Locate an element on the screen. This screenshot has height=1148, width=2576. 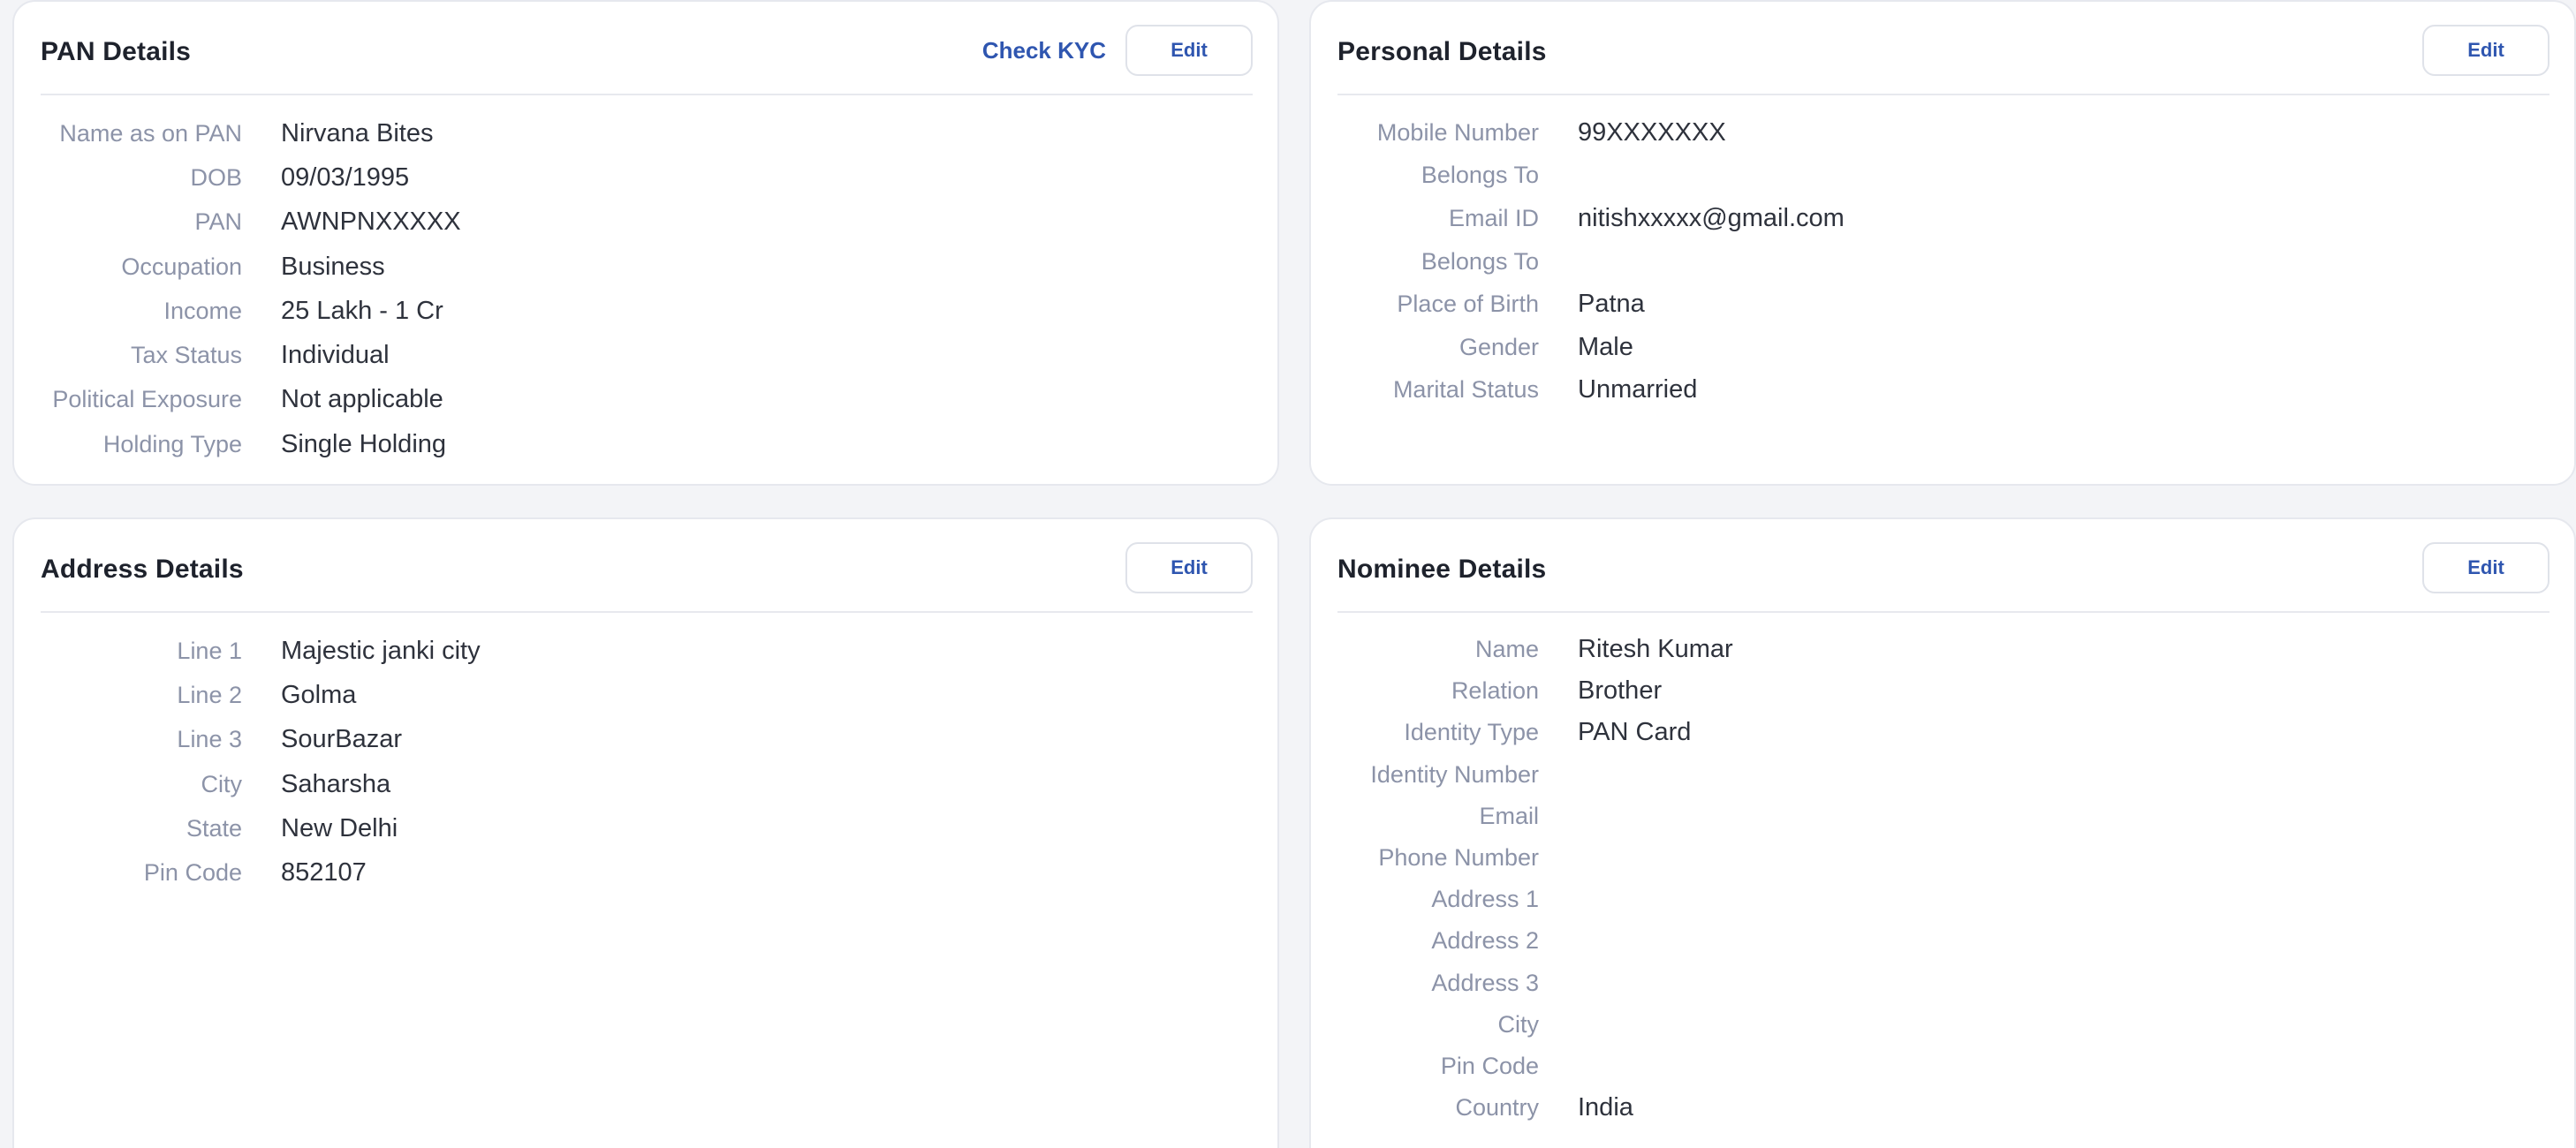
detail-value: Male is located at coordinates (1606, 346).